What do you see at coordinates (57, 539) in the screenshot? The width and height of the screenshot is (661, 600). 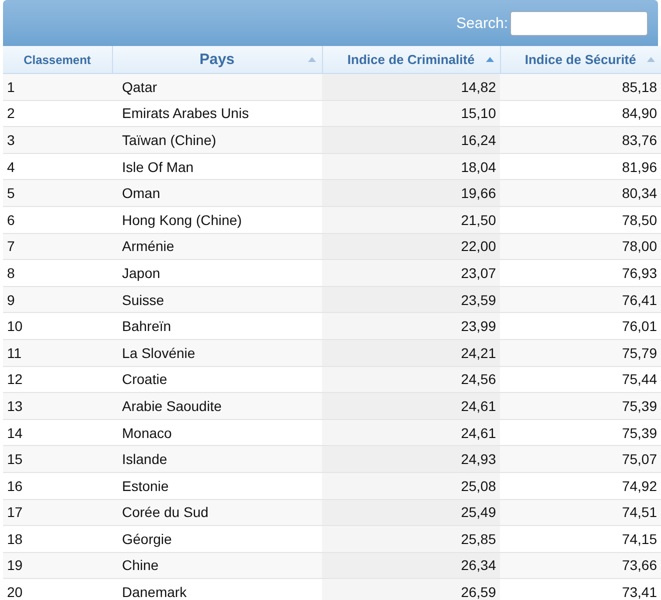 I see `table-cell: 18` at bounding box center [57, 539].